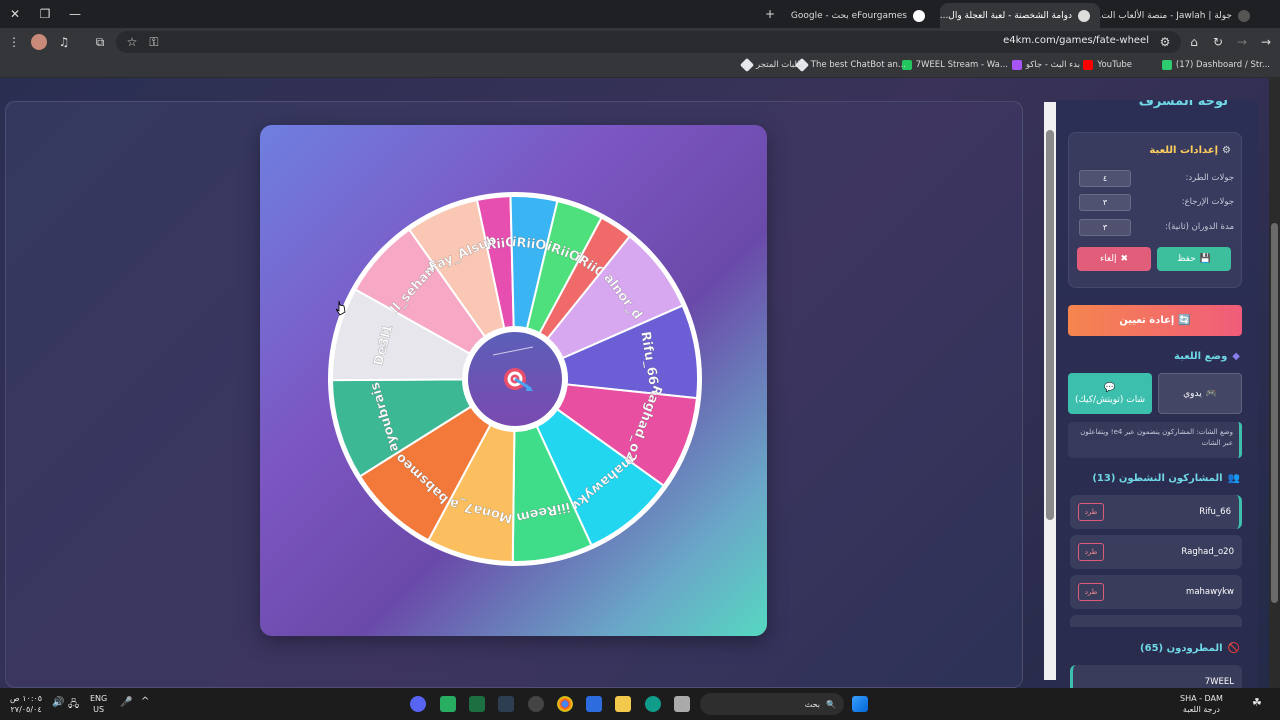  What do you see at coordinates (418, 704) in the screenshot?
I see `discord-icon` at bounding box center [418, 704].